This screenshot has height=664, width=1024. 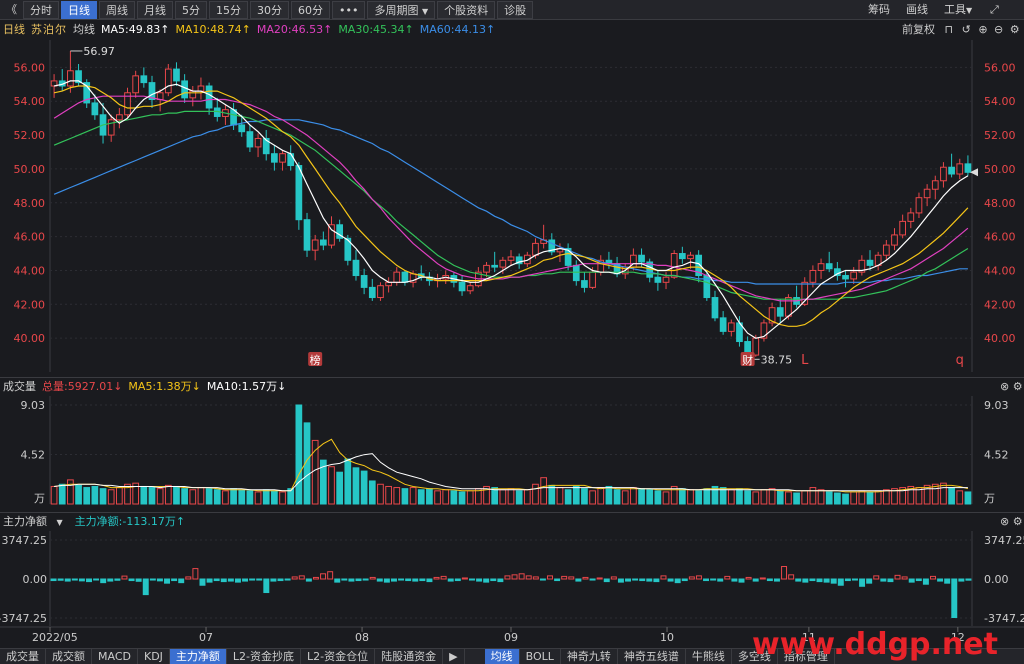 I want to click on period-tab-daily: 日线, so click(x=79, y=9).